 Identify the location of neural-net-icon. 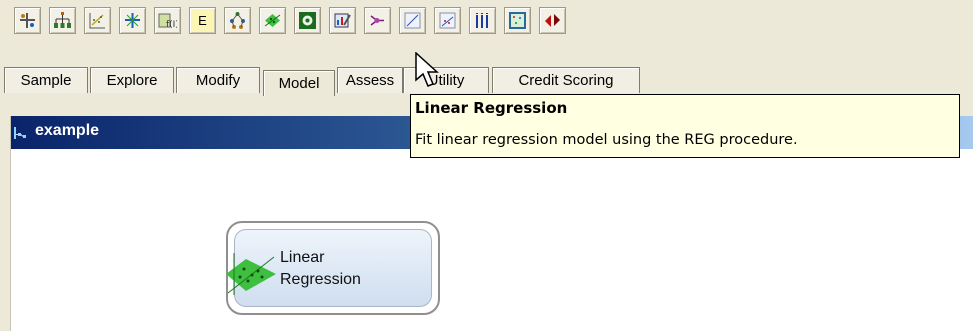
(377, 20).